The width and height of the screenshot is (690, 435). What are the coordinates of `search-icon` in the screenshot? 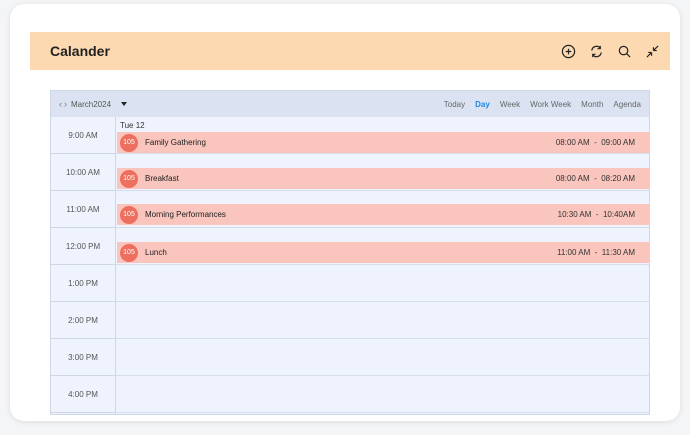 It's located at (624, 51).